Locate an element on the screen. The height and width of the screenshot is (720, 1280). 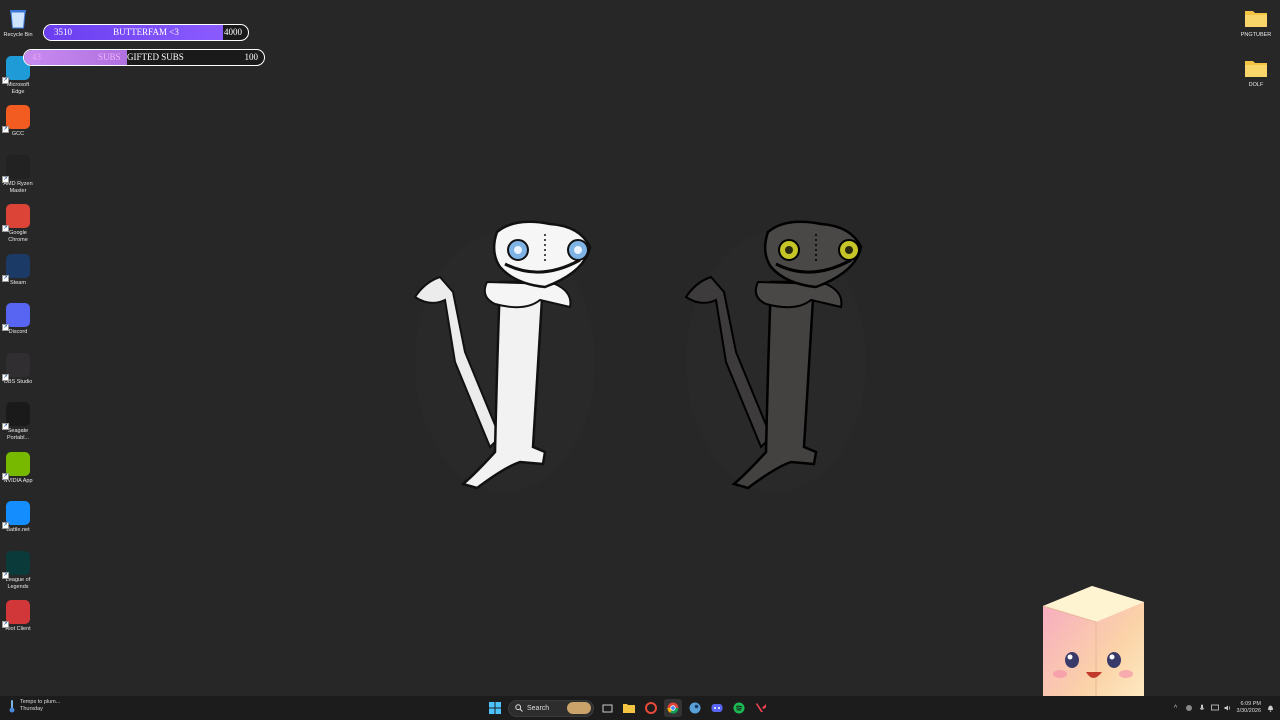
desktop-icon-league-of-legends: ↗ League of Legends is located at coordinates (18, 570).